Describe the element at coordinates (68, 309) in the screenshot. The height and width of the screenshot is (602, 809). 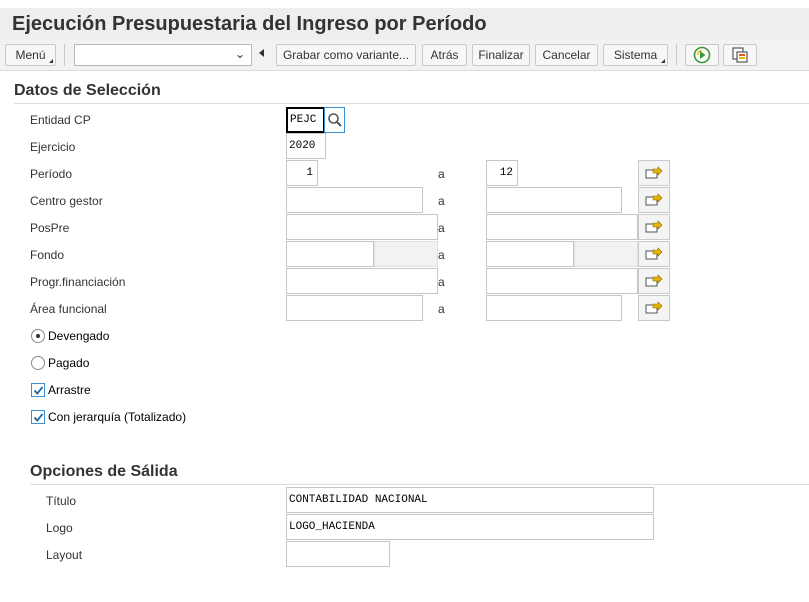
I see `area-funcional-label: Área funcional` at that location.